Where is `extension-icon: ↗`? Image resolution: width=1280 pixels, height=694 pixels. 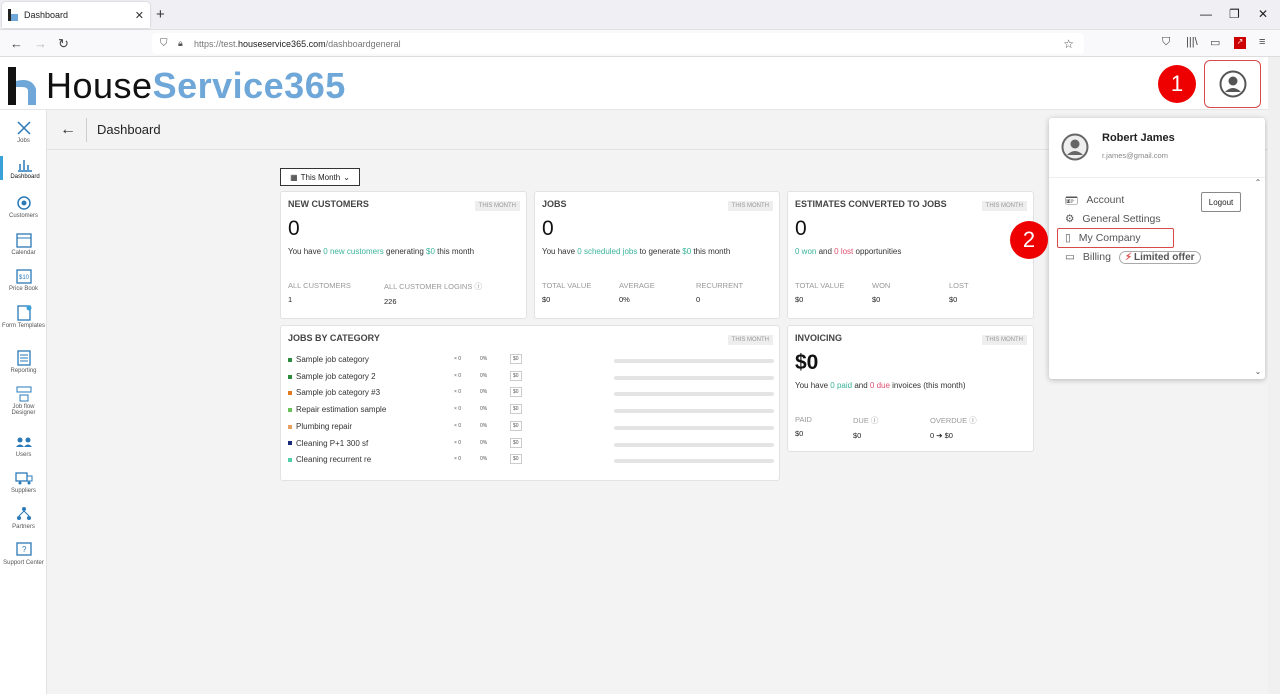
extension-icon: ↗ is located at coordinates (1240, 43).